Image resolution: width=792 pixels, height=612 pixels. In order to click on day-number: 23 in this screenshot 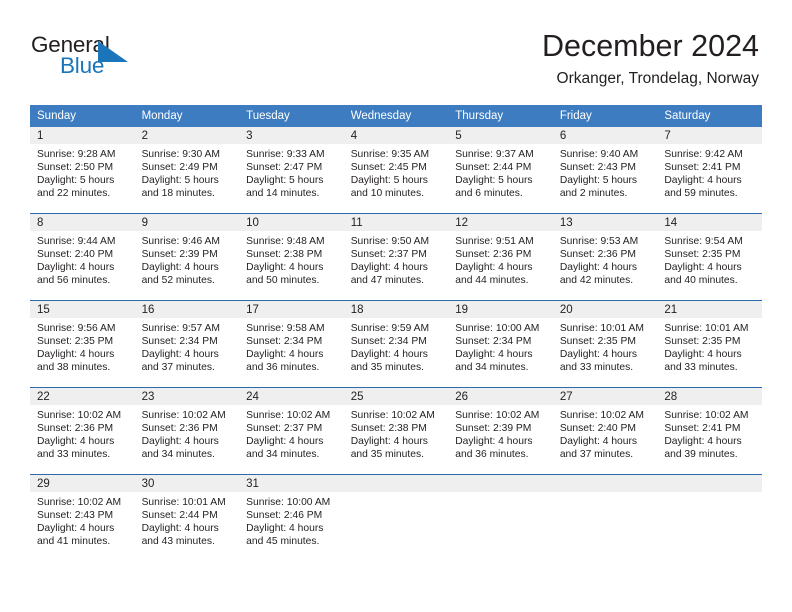, I will do `click(187, 396)`.